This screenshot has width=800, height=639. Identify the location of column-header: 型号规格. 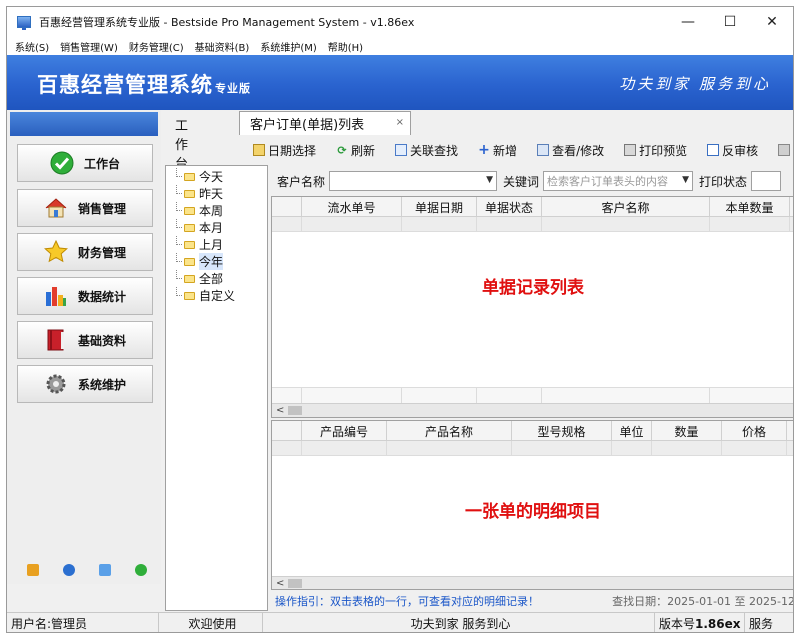
(562, 431).